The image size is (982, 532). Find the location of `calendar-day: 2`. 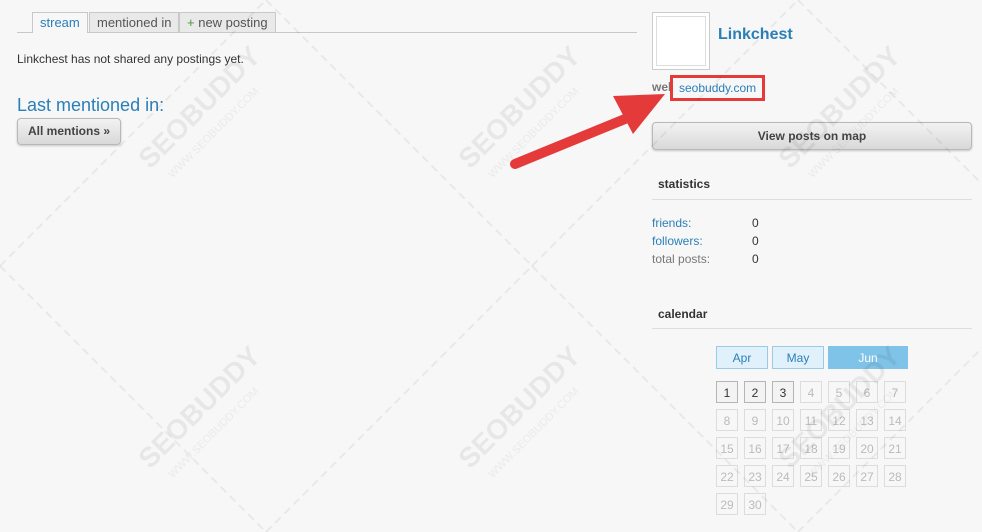

calendar-day: 2 is located at coordinates (755, 392).